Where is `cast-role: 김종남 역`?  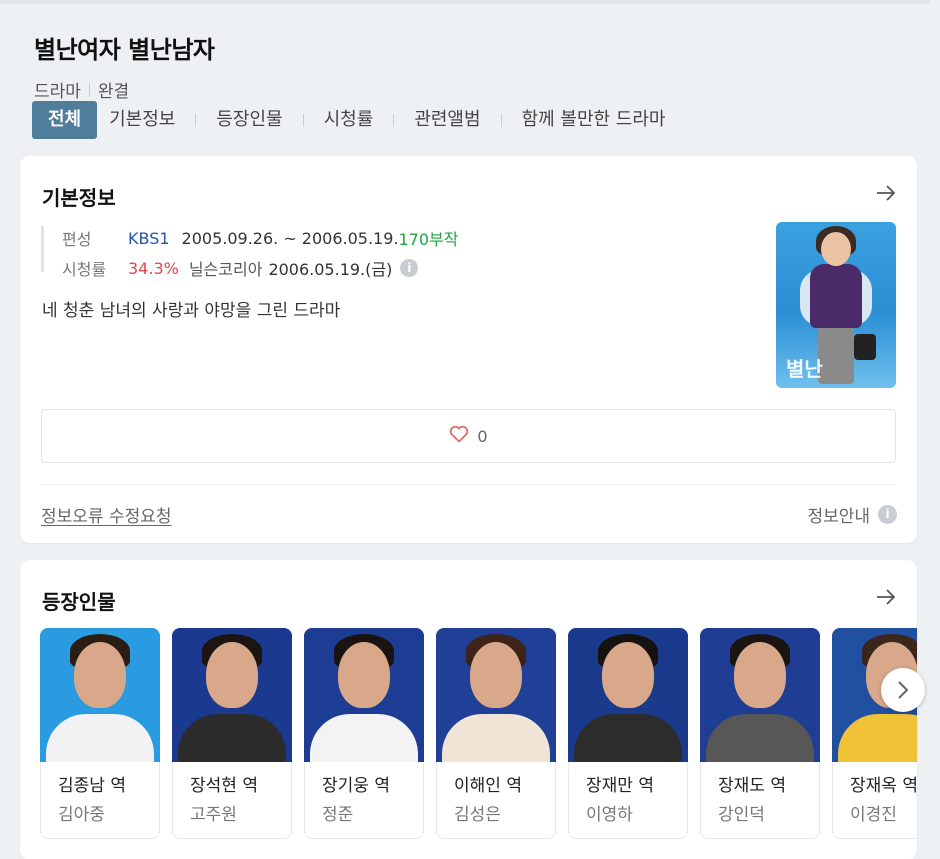
cast-role: 김종남 역 is located at coordinates (92, 786).